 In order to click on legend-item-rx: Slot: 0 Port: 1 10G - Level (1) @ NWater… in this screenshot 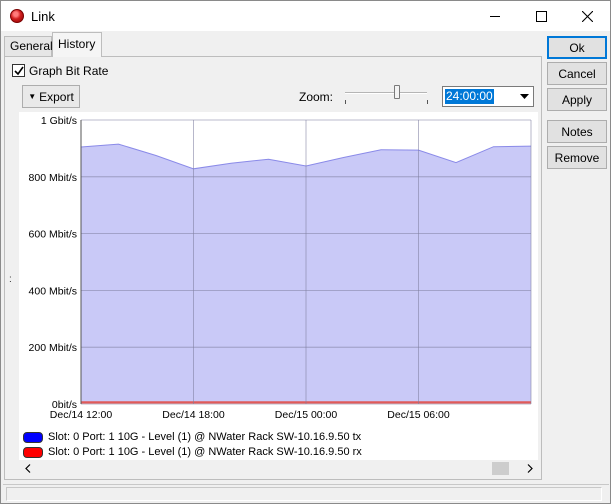, I will do `click(192, 452)`.